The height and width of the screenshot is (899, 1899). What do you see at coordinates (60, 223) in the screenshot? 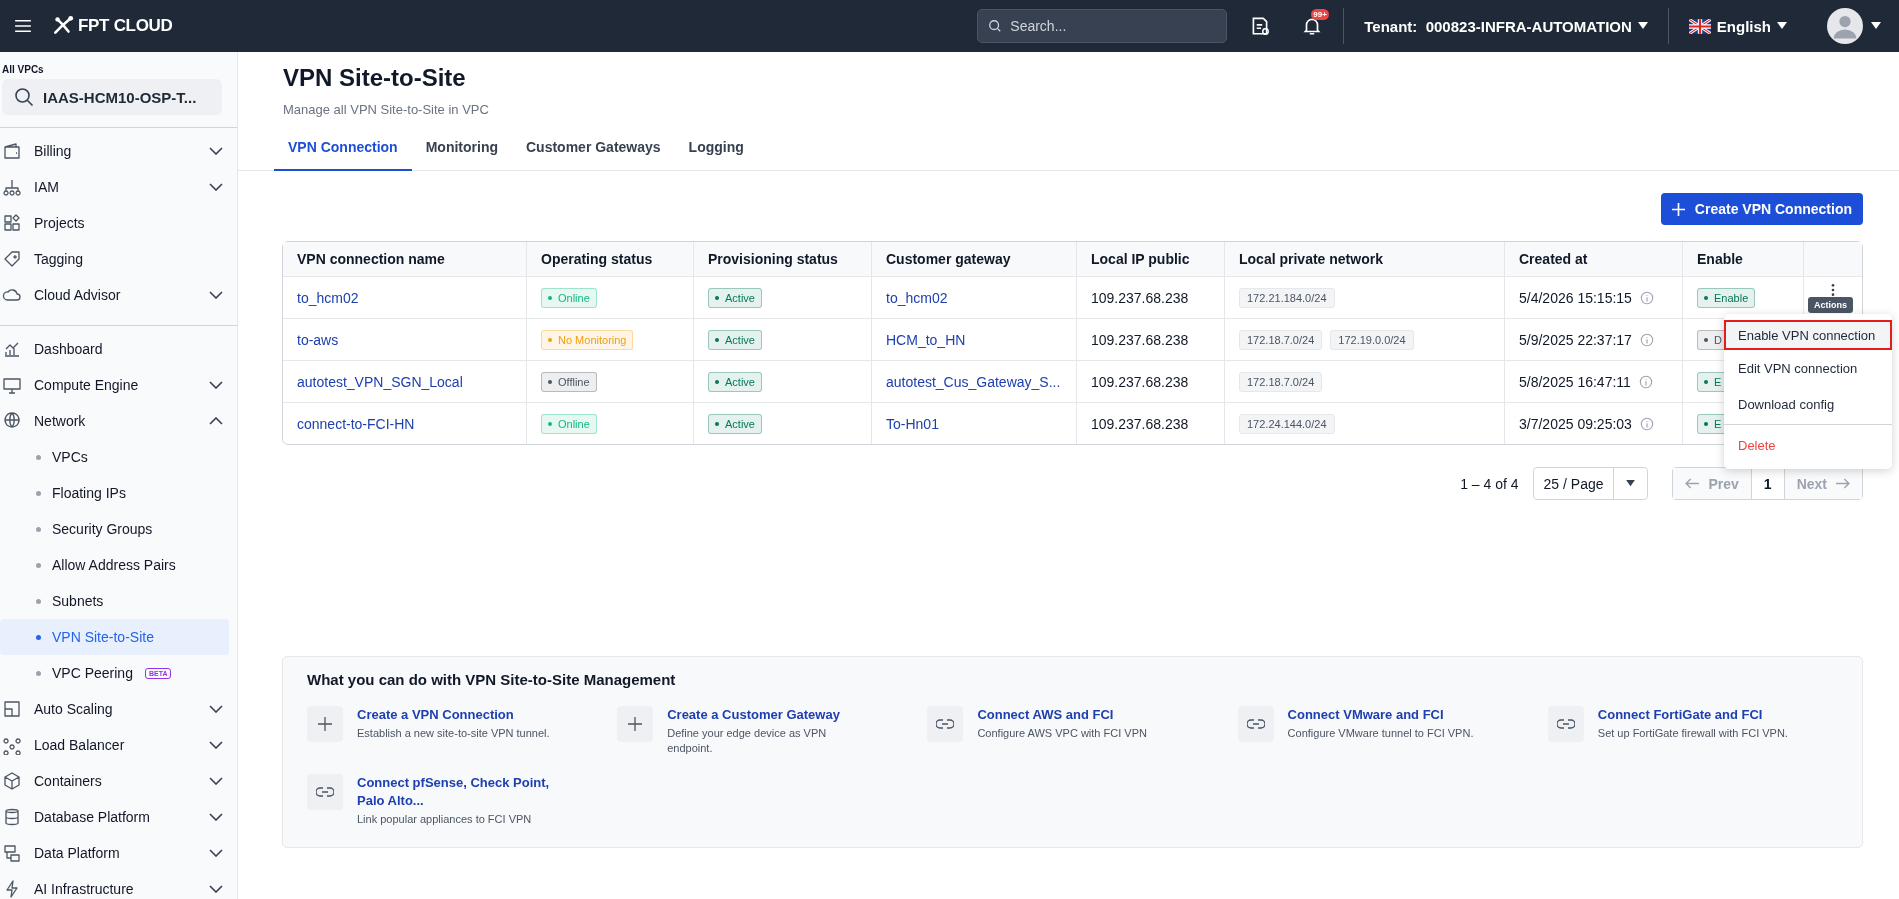
I see `sidebar-label: Projects` at bounding box center [60, 223].